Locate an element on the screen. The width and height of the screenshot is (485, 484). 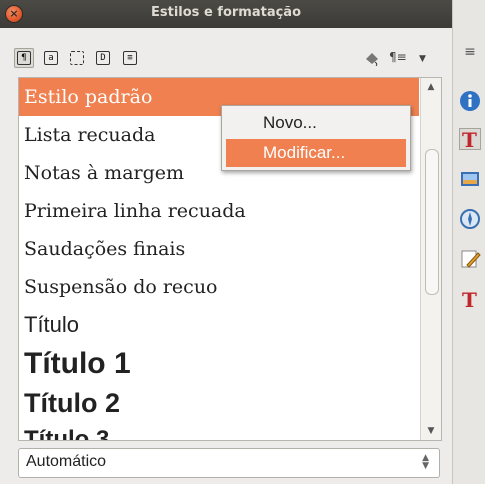
paragraph-styles-button: ¶ is located at coordinates (24, 58).